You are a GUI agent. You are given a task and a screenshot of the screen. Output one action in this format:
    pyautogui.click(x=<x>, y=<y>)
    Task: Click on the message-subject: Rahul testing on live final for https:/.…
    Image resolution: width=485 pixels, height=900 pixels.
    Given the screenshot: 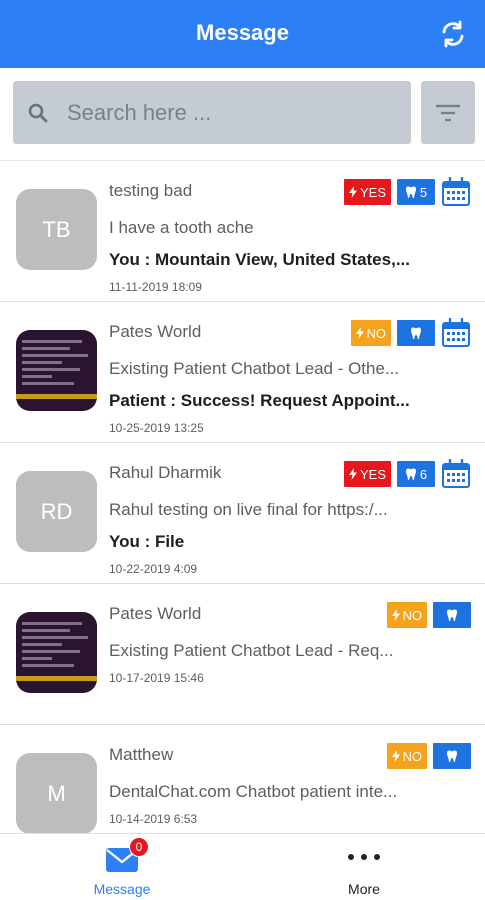 What is the action you would take?
    pyautogui.click(x=248, y=509)
    